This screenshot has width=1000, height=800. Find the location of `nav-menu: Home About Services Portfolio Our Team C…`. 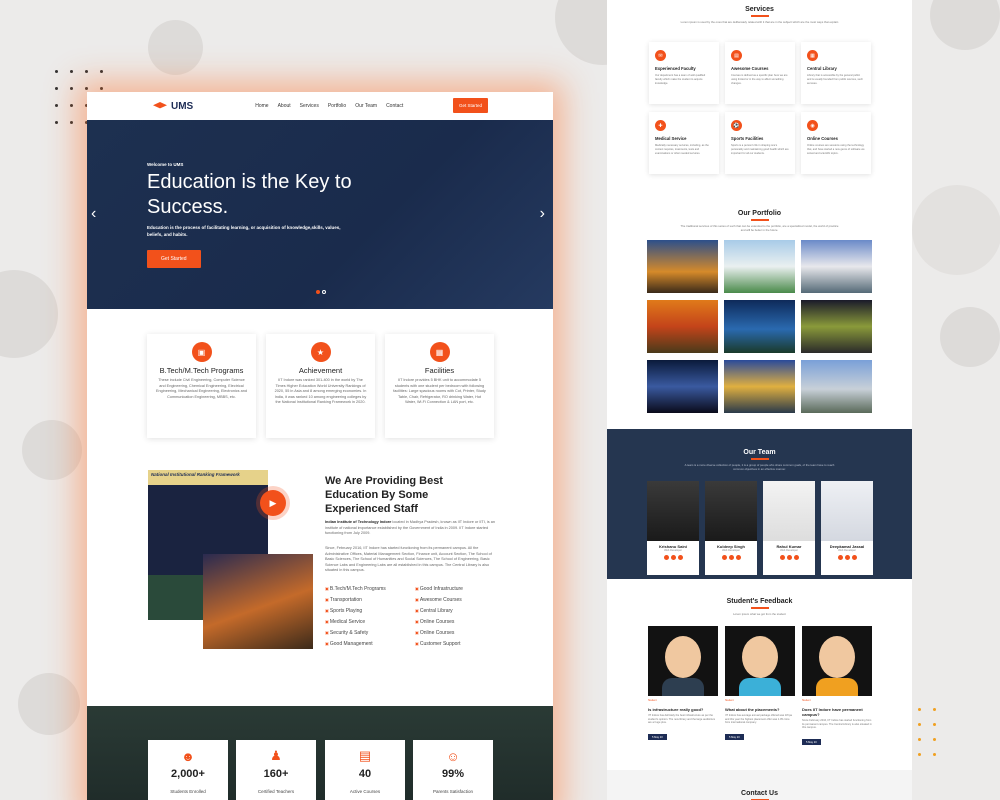

nav-menu: Home About Services Portfolio Our Team C… is located at coordinates (329, 106).